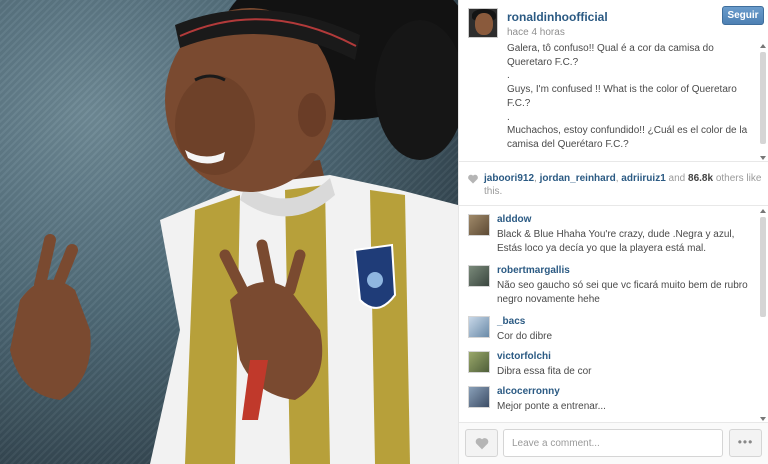 This screenshot has width=768, height=464. I want to click on liker-link: jaboori912, so click(509, 178).